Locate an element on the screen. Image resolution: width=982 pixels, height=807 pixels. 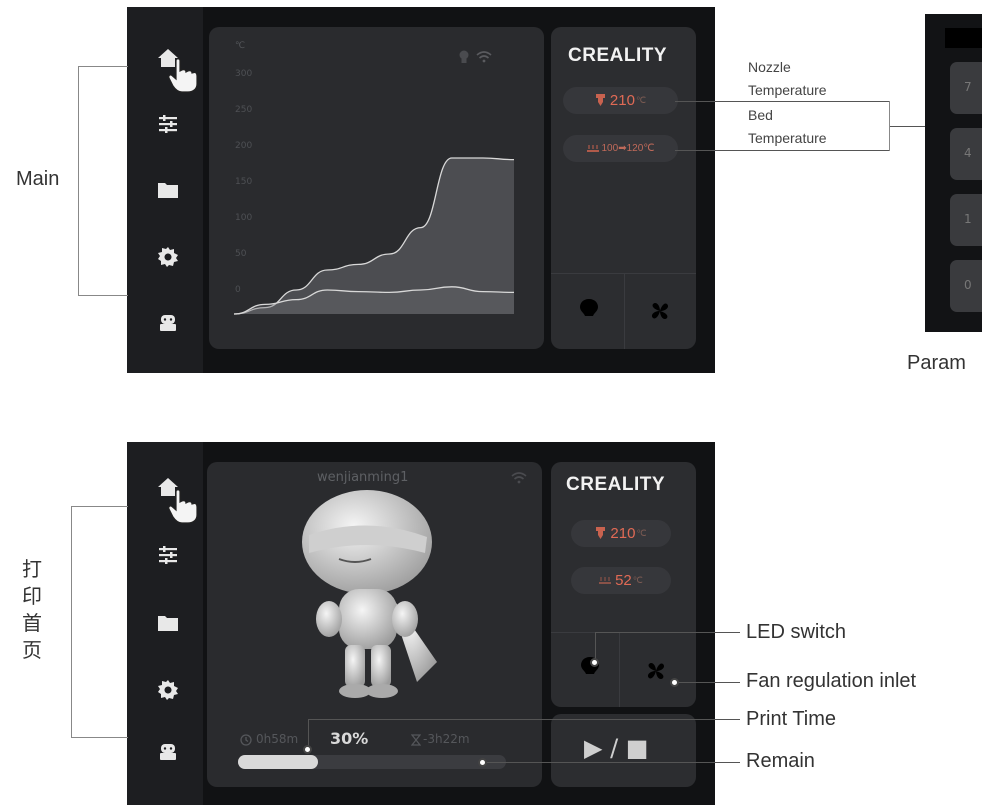
fan-callout-dot is located at coordinates (674, 682).